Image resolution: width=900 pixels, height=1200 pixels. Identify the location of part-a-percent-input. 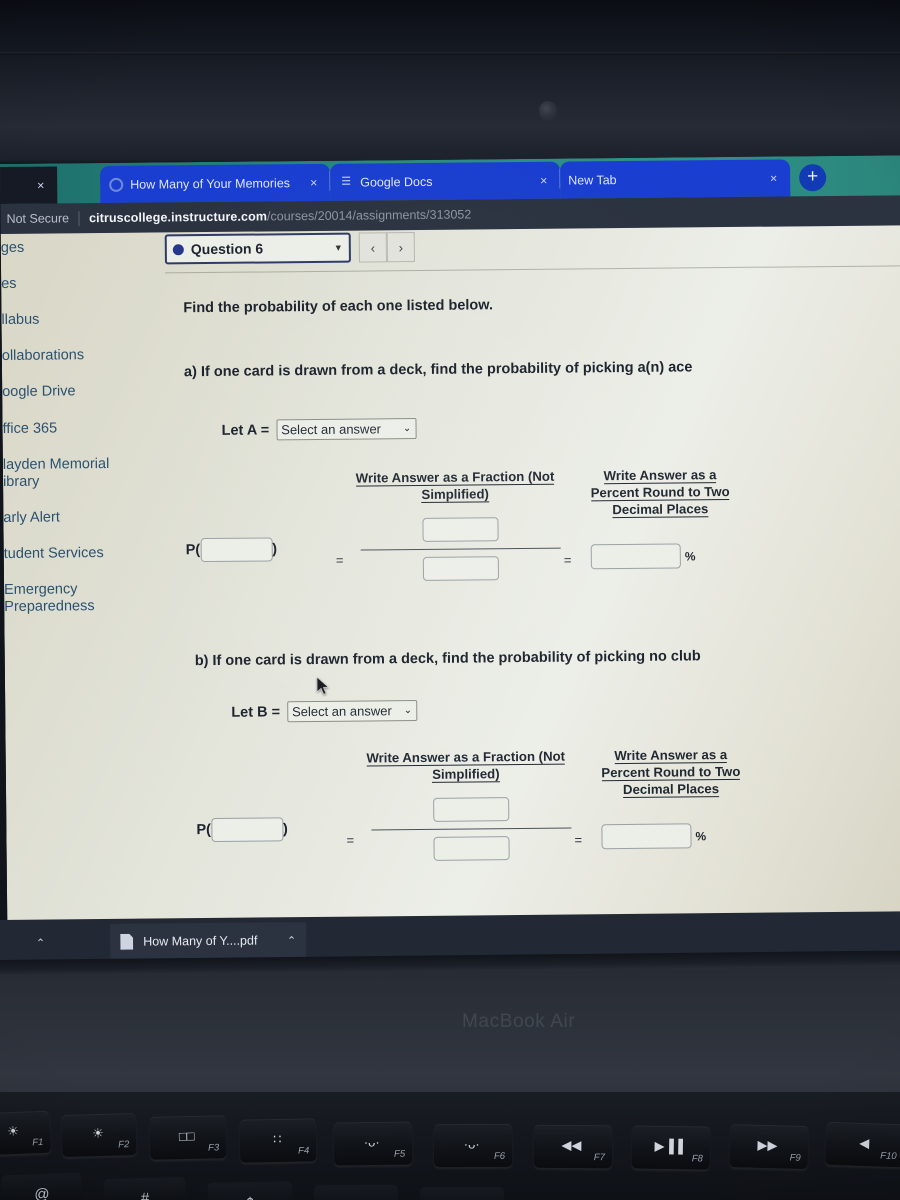
(635, 556).